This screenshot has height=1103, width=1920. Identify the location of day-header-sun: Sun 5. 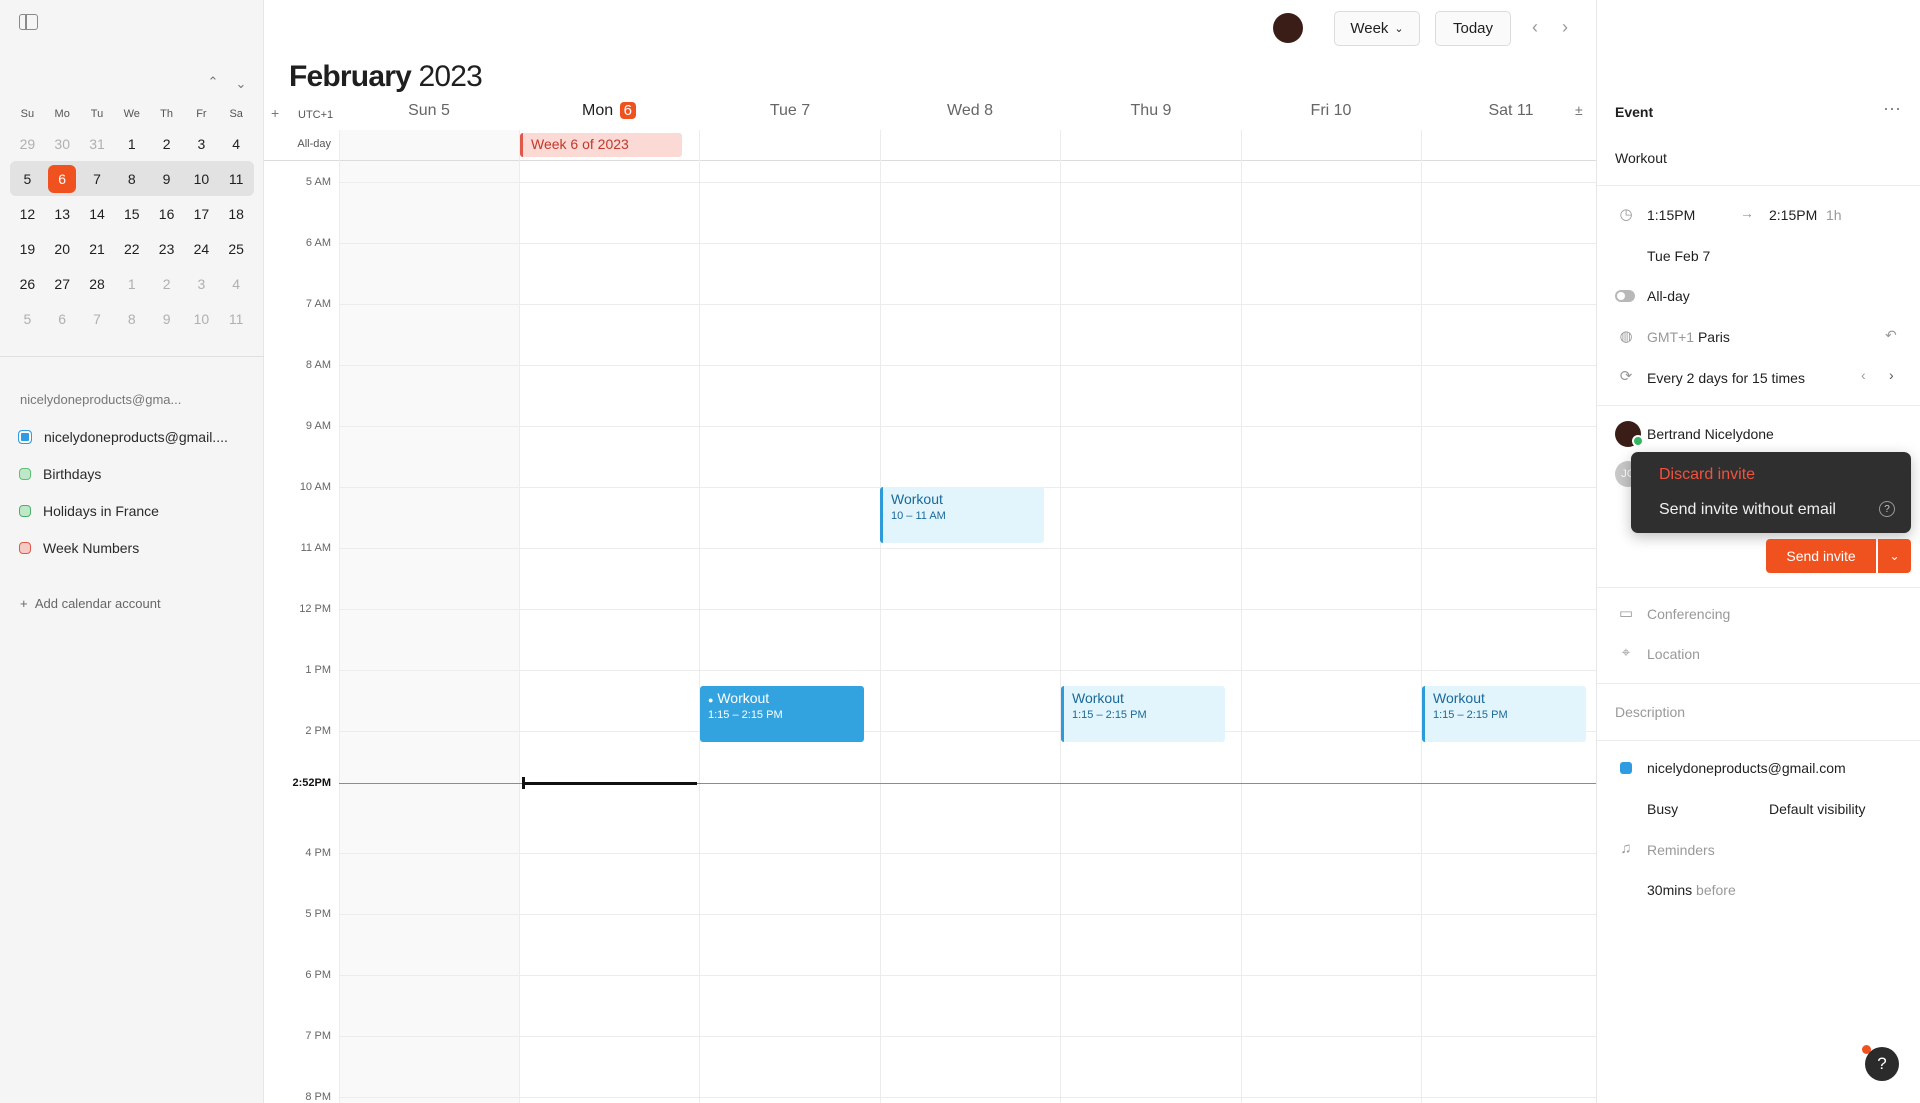
(429, 111).